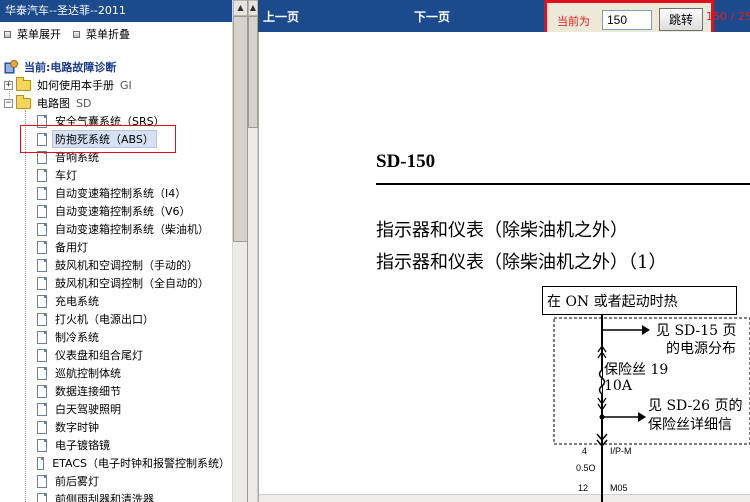 The height and width of the screenshot is (502, 750). I want to click on tree-item: 鼓风机和空调控制（手动的）, so click(116, 265).